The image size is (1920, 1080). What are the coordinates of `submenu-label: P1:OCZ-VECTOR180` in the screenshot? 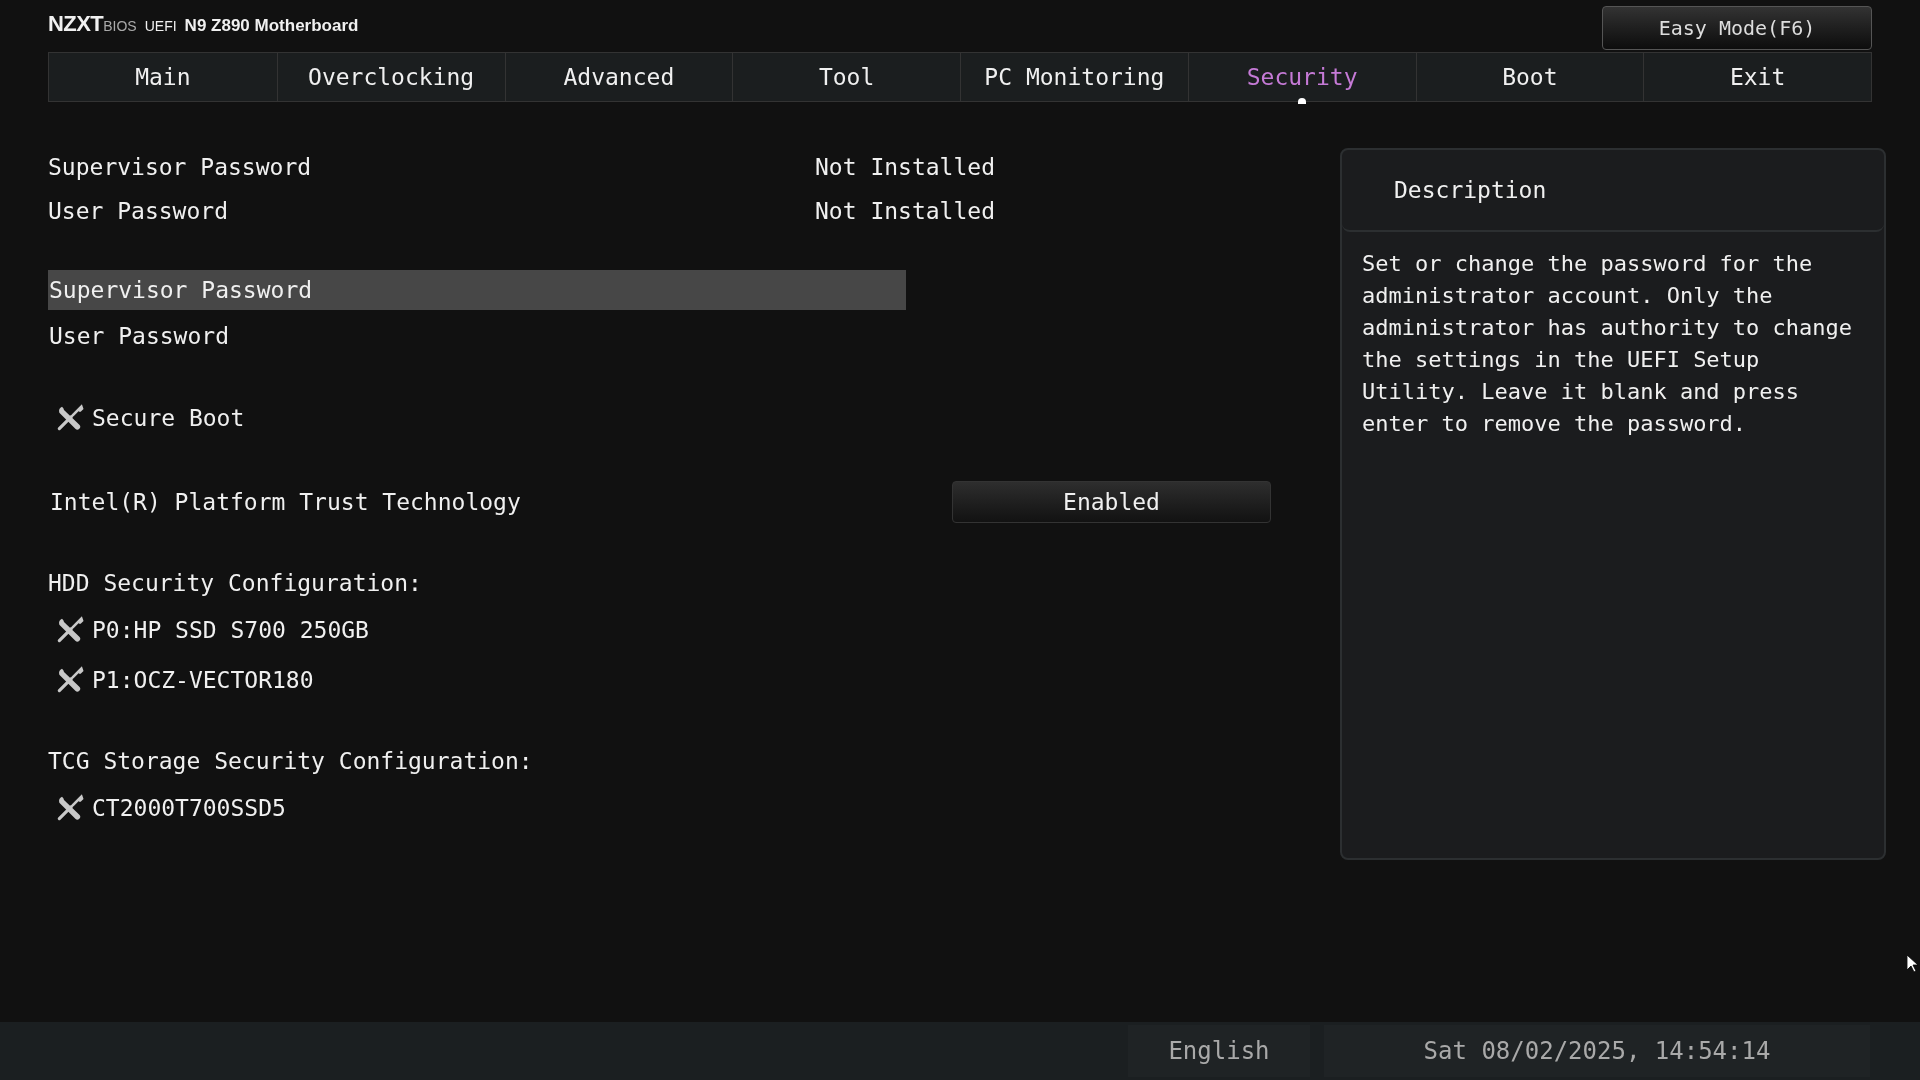 It's located at (203, 680).